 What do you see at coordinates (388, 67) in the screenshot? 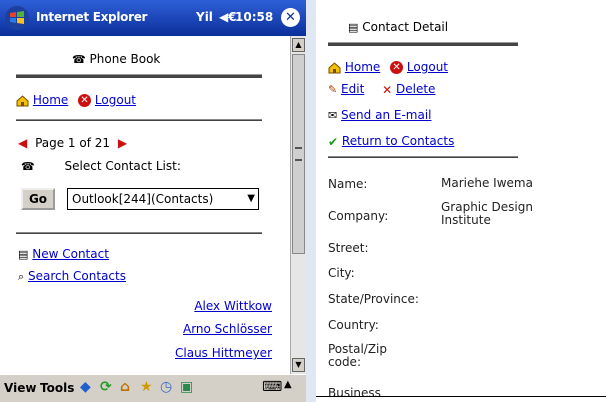
I see `home-logout-row: Home ✕ Logout` at bounding box center [388, 67].